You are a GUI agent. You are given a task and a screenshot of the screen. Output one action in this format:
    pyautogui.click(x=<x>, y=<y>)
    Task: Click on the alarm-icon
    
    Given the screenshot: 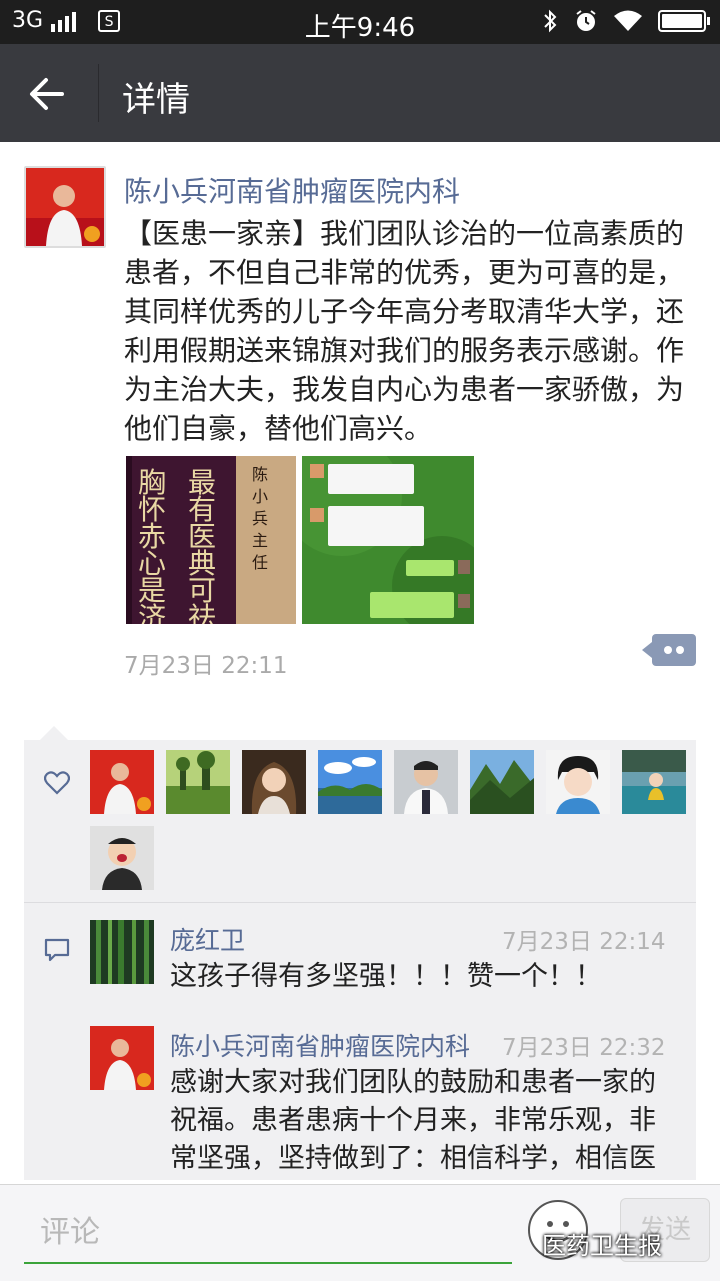 What is the action you would take?
    pyautogui.click(x=586, y=20)
    